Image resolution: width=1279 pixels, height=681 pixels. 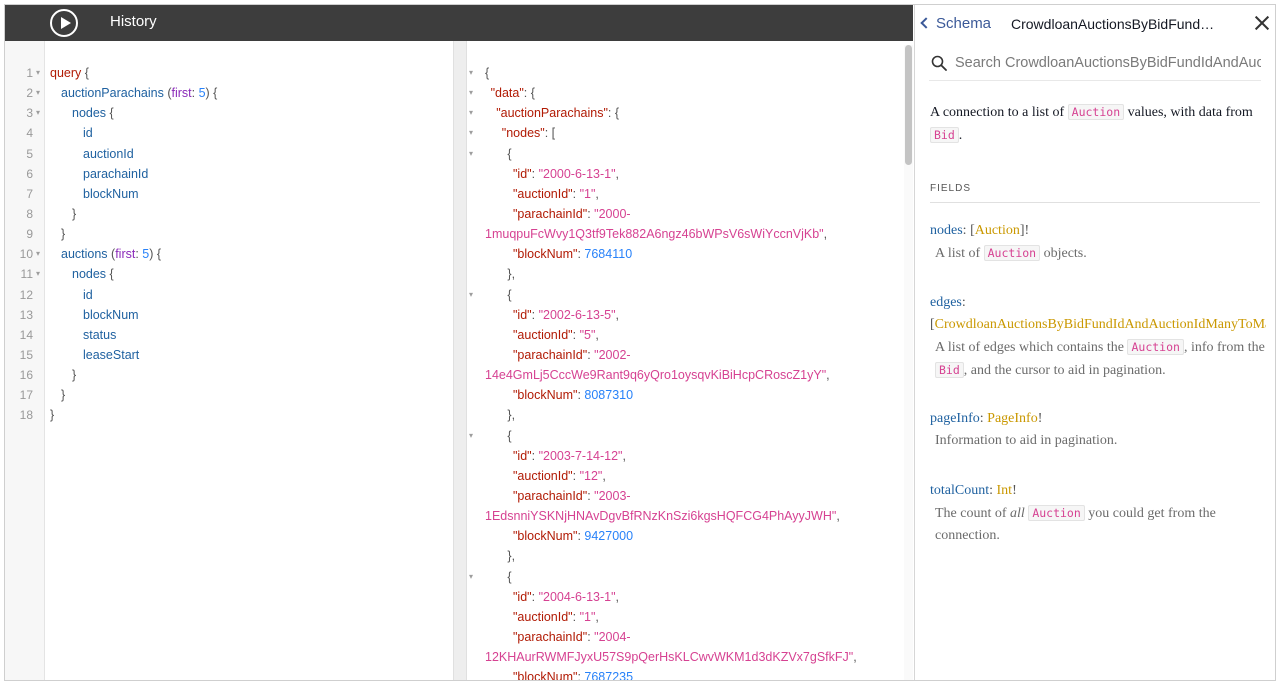 What do you see at coordinates (545, 675) in the screenshot?
I see `result-token: "blockNum"` at bounding box center [545, 675].